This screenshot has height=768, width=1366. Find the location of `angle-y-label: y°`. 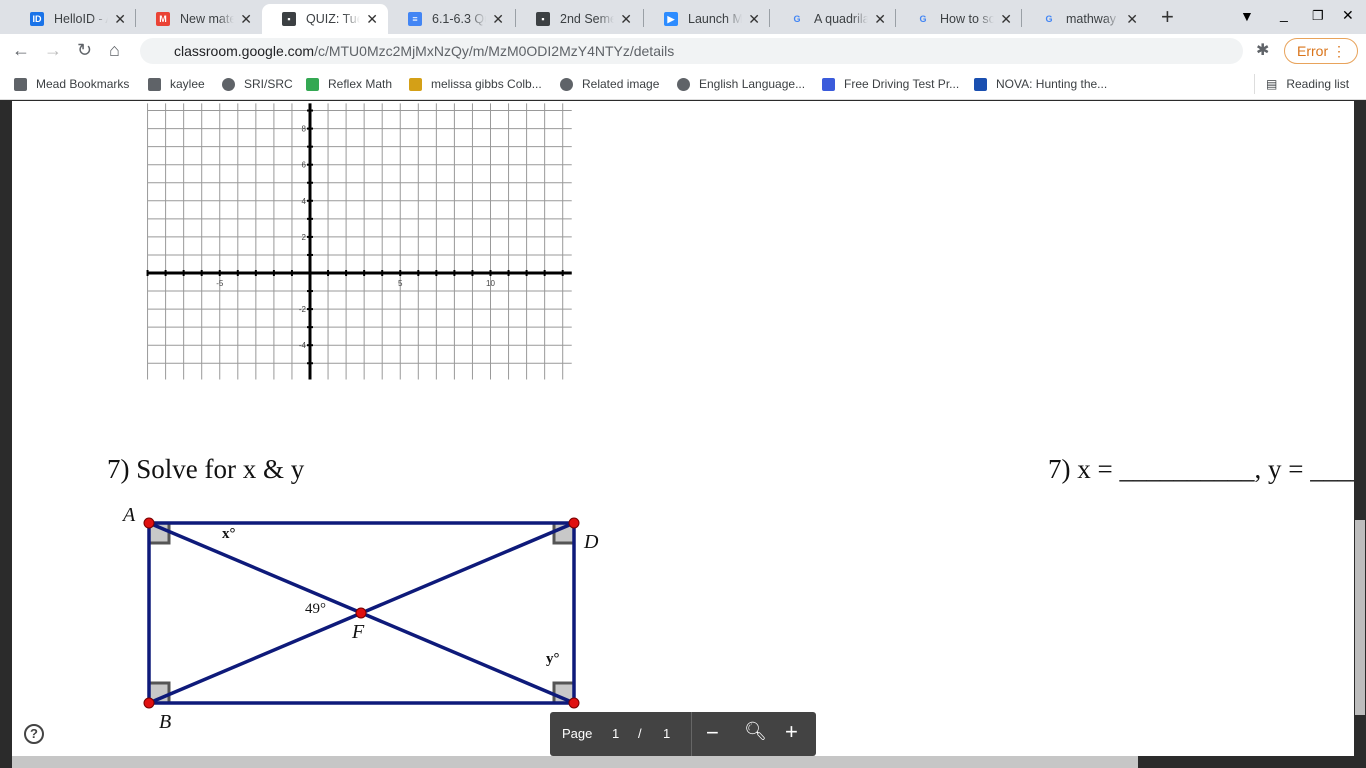

angle-y-label: y° is located at coordinates (553, 659).